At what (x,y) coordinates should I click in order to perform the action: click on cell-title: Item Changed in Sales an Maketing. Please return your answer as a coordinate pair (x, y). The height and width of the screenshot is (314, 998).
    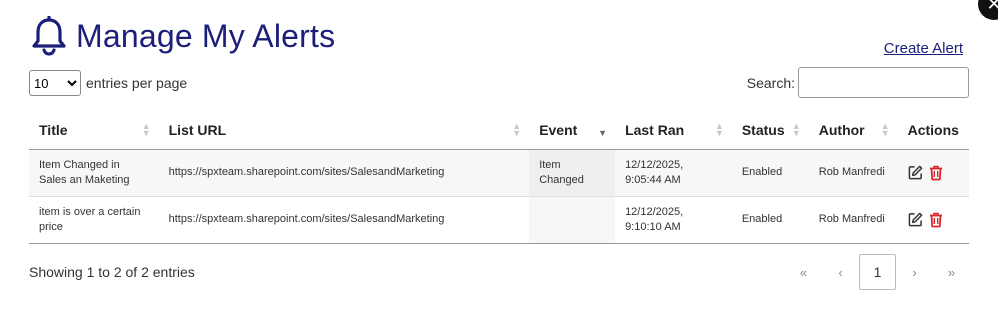
    Looking at the image, I should click on (94, 173).